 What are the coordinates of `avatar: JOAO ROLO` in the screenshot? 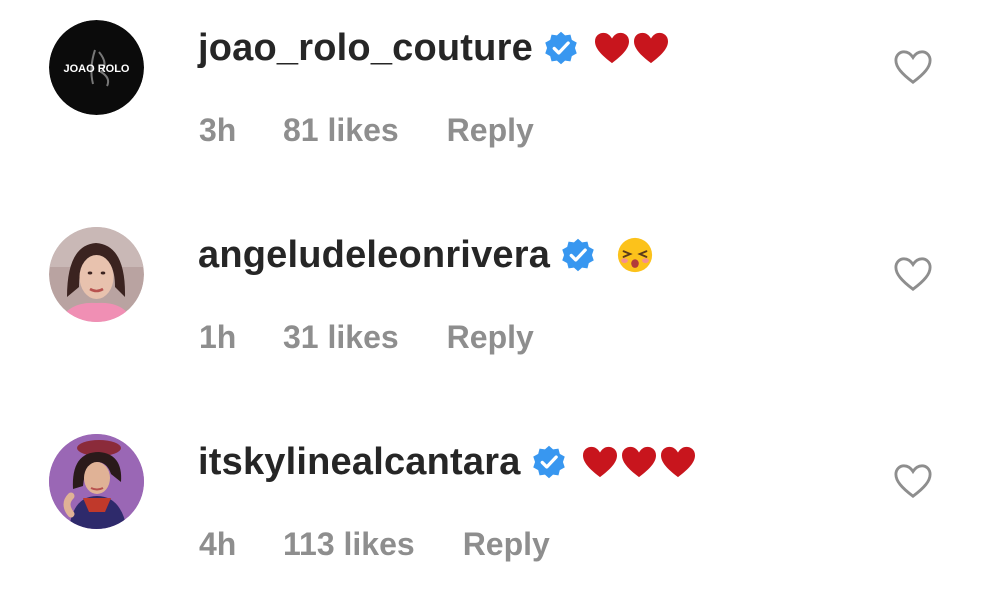 It's located at (96, 67).